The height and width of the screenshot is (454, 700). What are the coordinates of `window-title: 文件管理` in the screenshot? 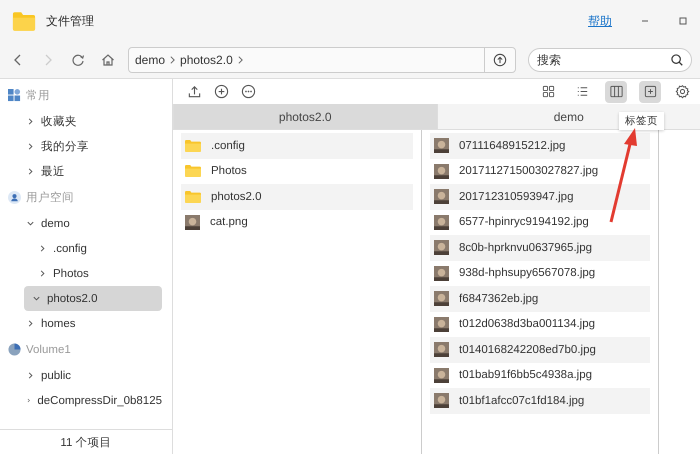 It's located at (70, 21).